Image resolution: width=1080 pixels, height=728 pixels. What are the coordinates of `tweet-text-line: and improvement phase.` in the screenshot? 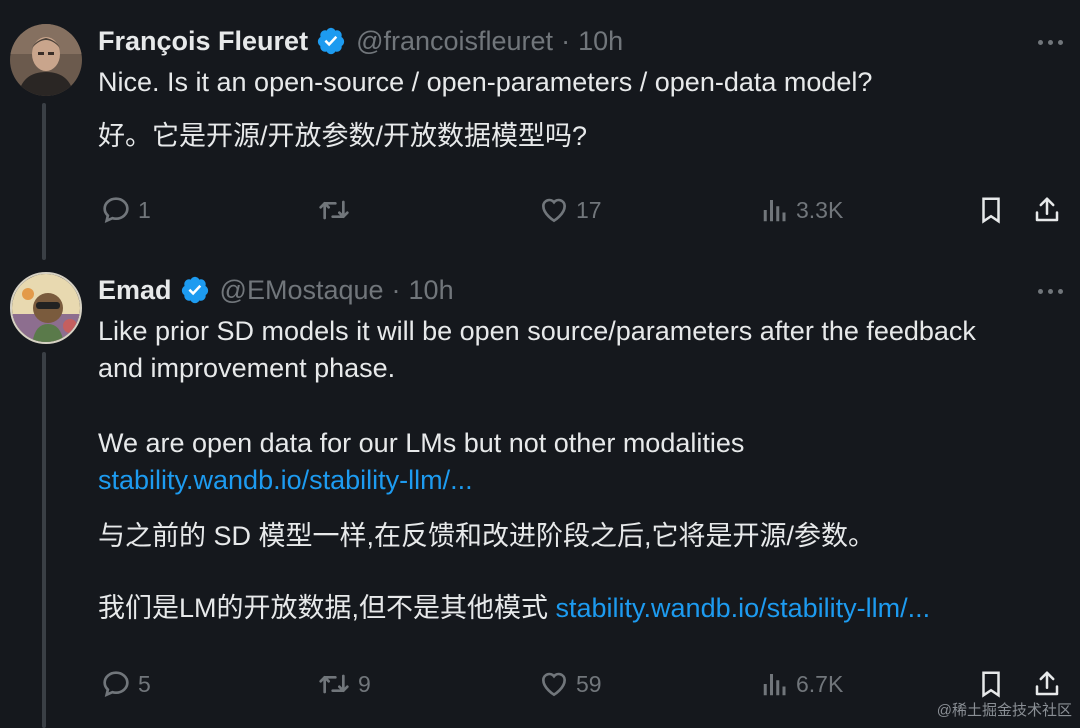 It's located at (247, 368).